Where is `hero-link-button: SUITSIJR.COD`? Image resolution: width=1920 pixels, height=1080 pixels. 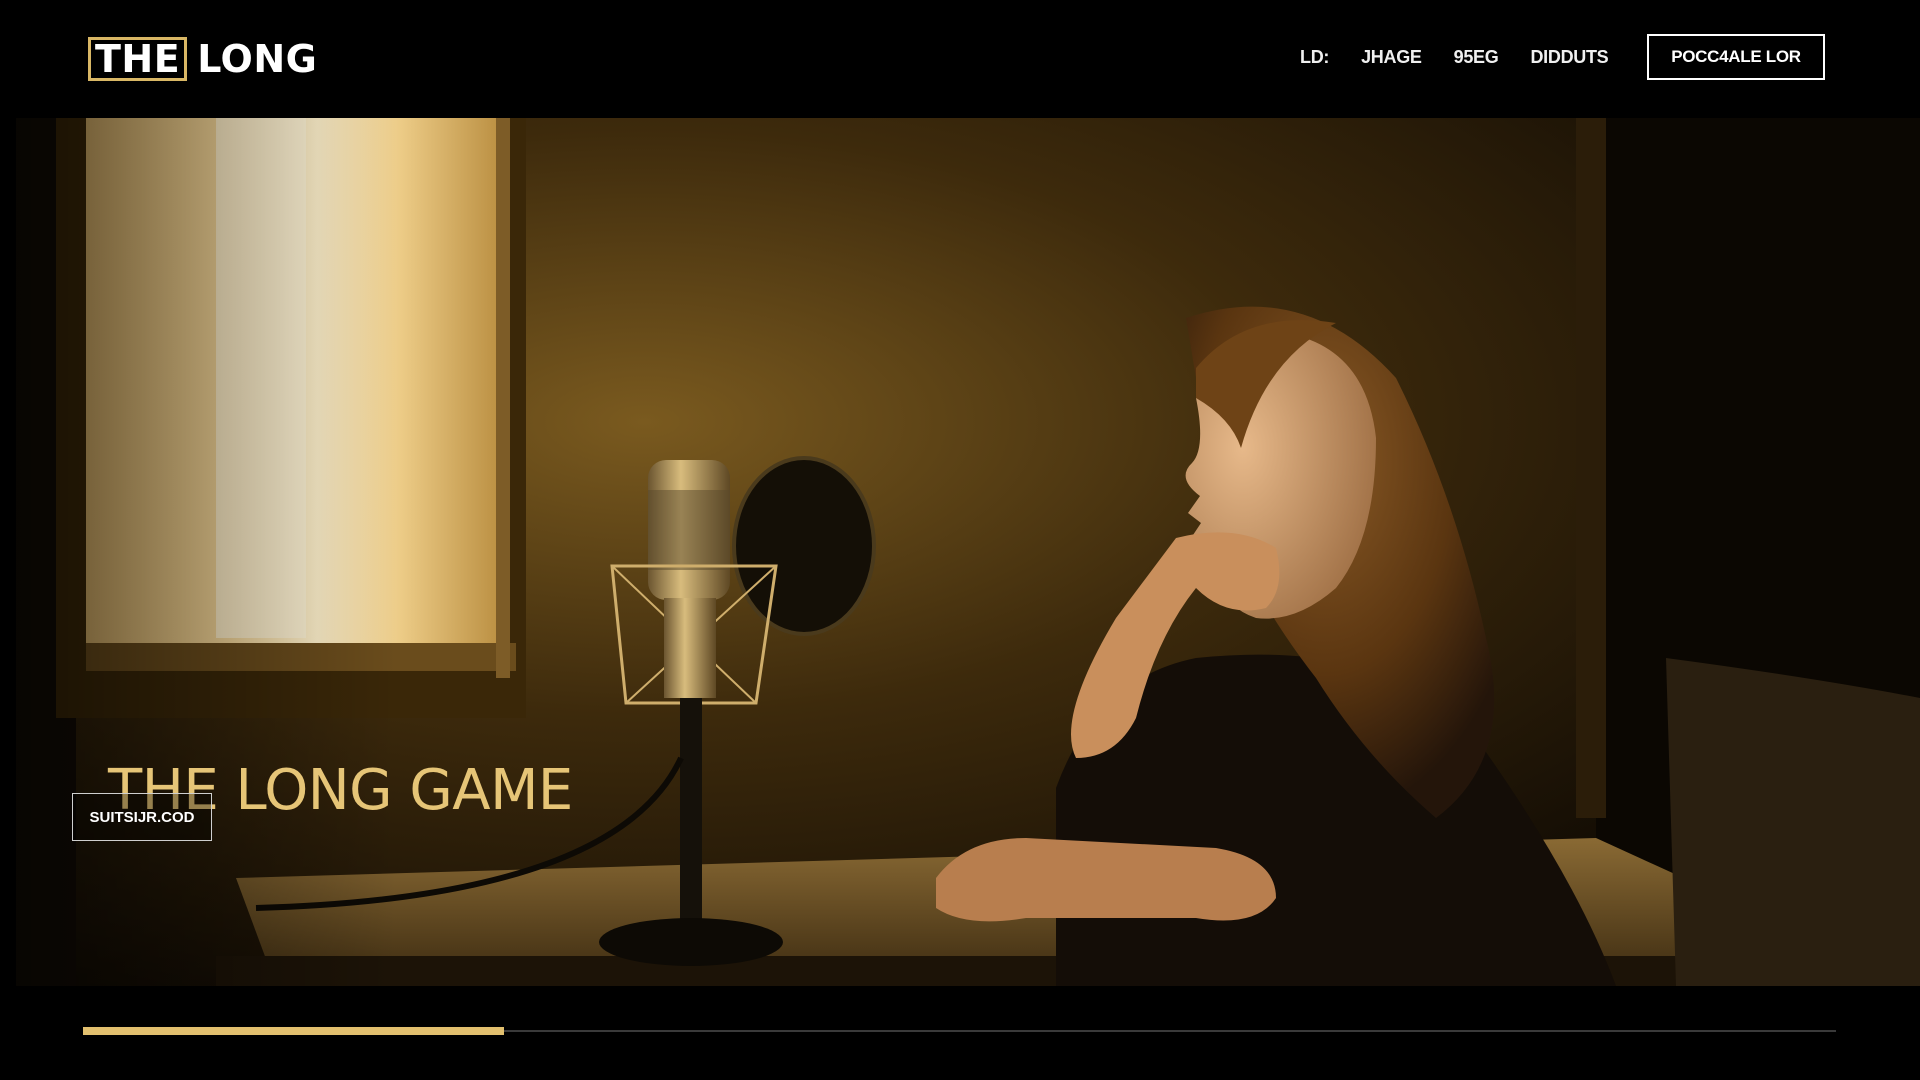 hero-link-button: SUITSIJR.COD is located at coordinates (142, 817).